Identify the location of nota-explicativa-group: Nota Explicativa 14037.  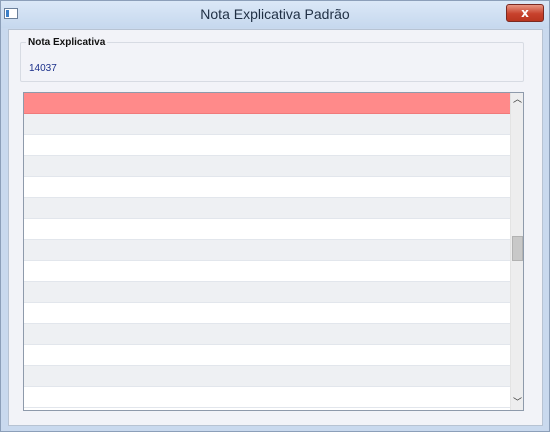
(272, 59).